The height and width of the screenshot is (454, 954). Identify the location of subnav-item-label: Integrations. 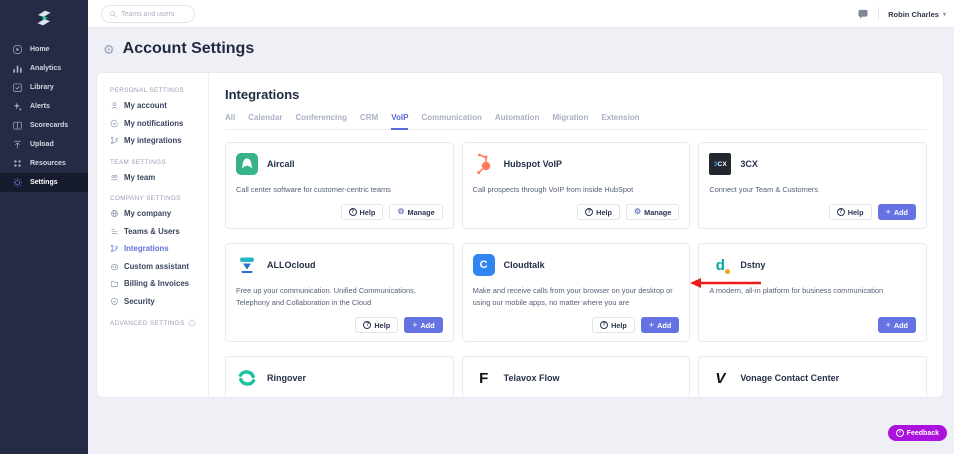
(146, 249).